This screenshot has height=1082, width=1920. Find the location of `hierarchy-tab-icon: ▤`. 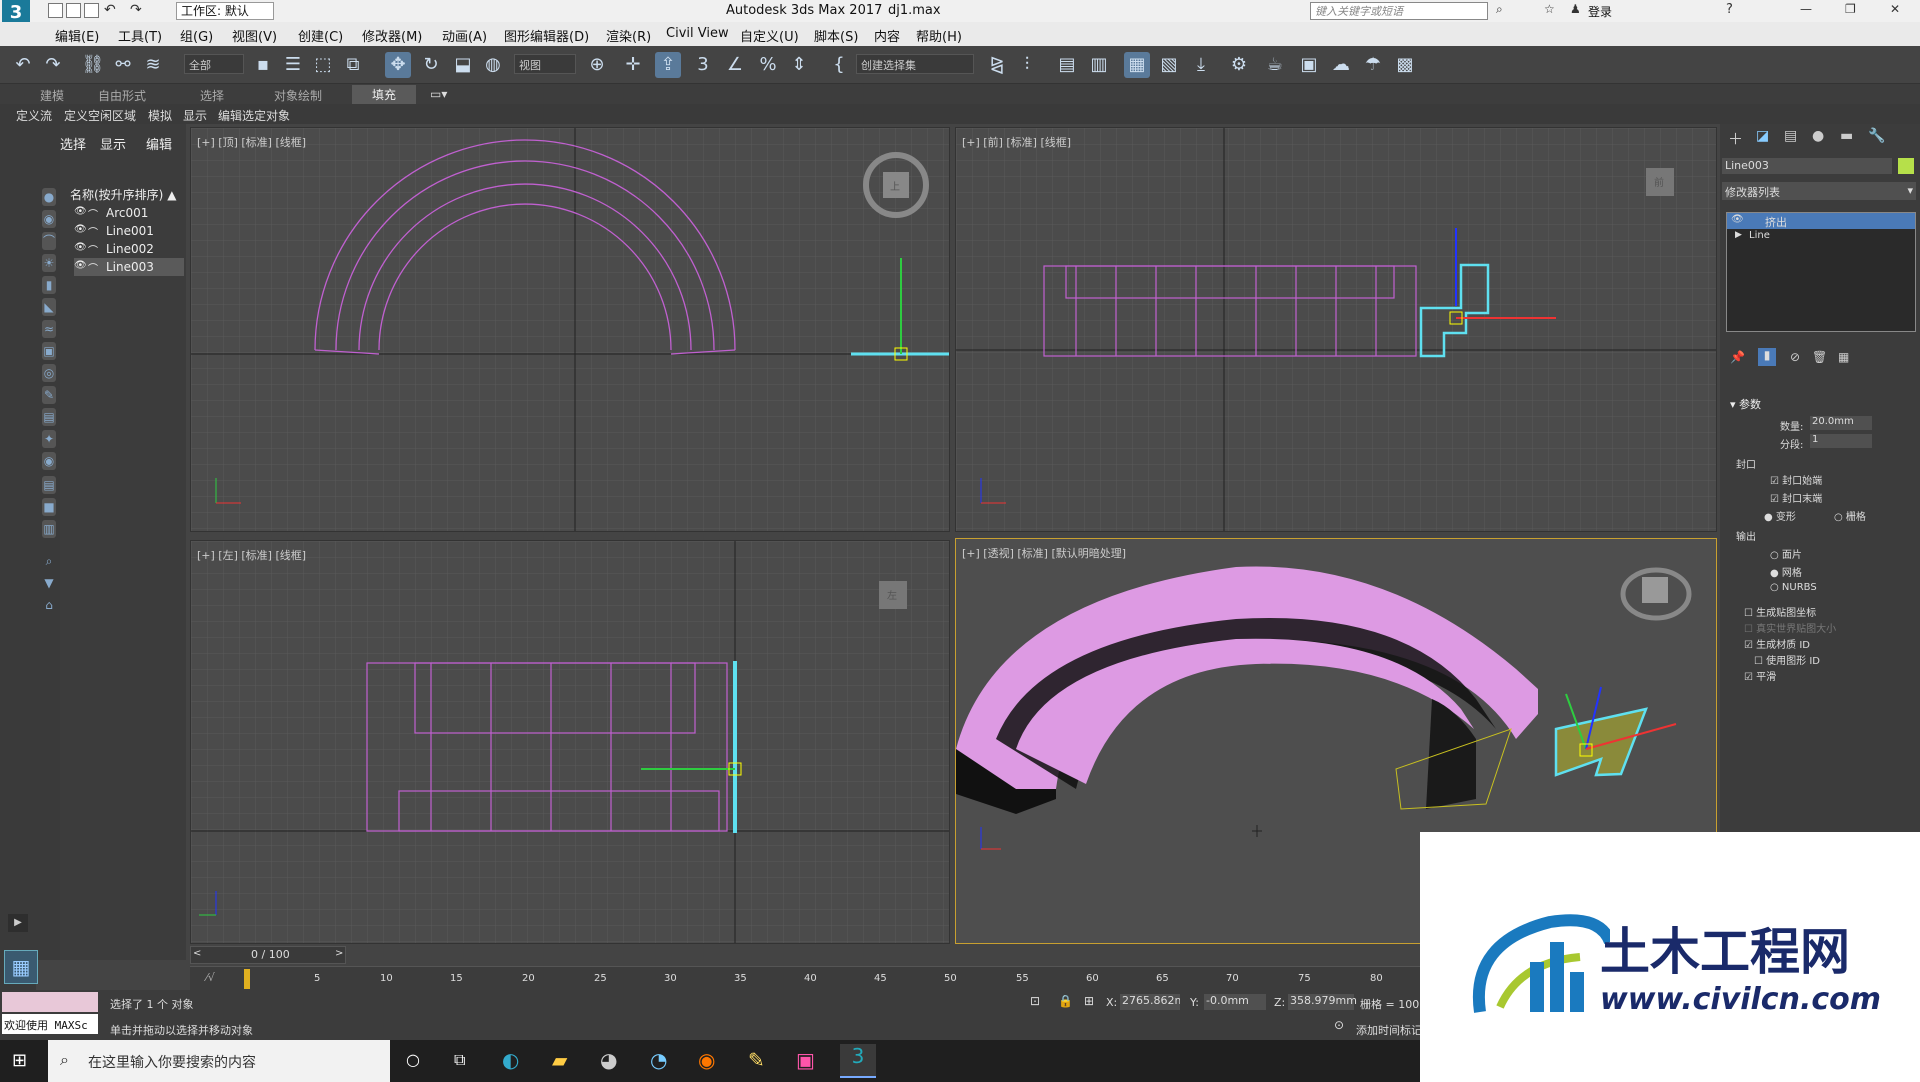

hierarchy-tab-icon: ▤ is located at coordinates (1790, 136).